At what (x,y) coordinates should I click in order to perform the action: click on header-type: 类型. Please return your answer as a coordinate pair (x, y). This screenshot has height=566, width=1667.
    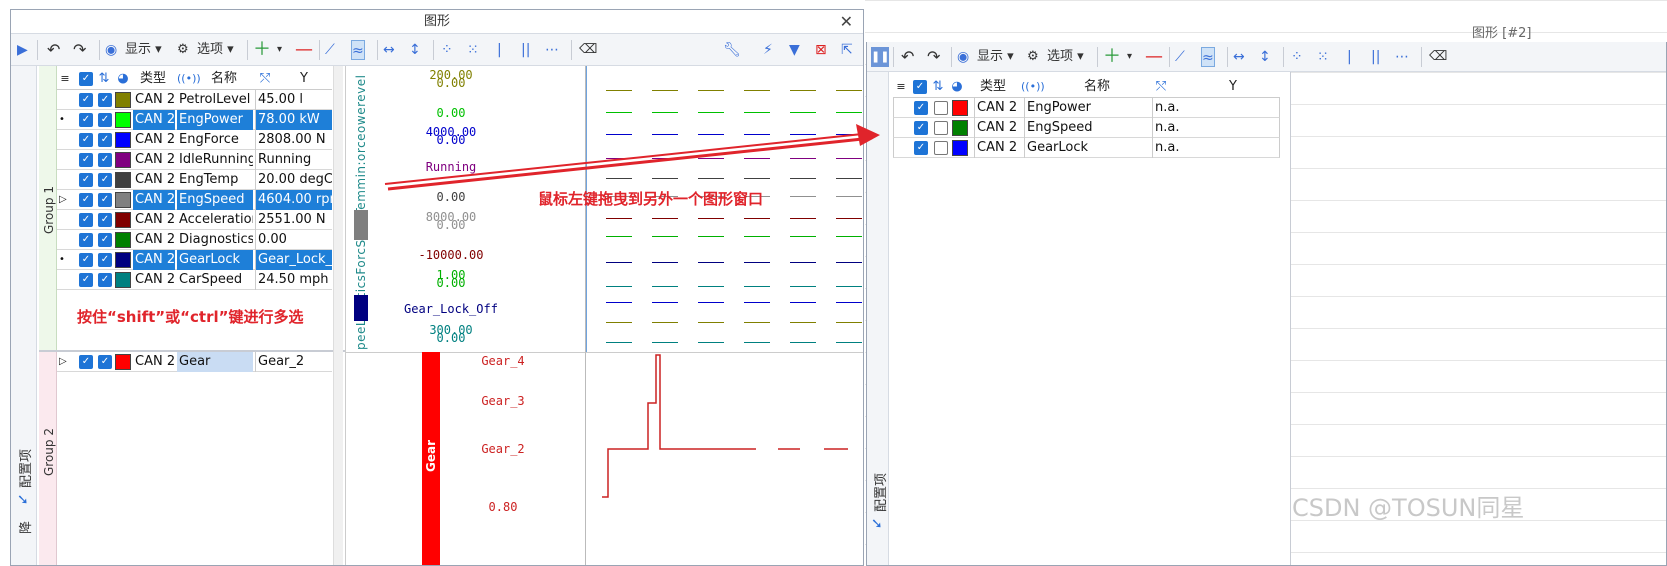
    Looking at the image, I should click on (153, 79).